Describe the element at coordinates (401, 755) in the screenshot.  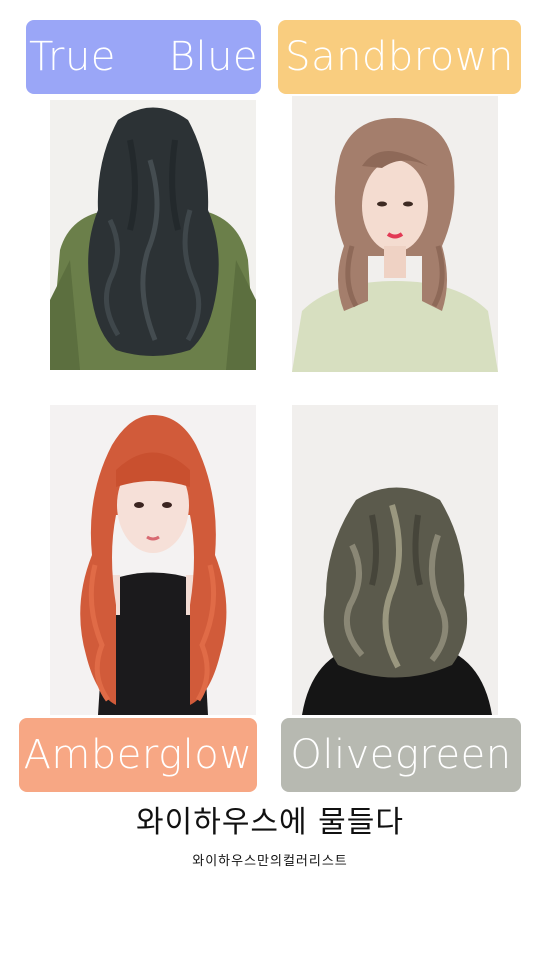
I see `swatch-label-olivegreen: Olivegreen` at that location.